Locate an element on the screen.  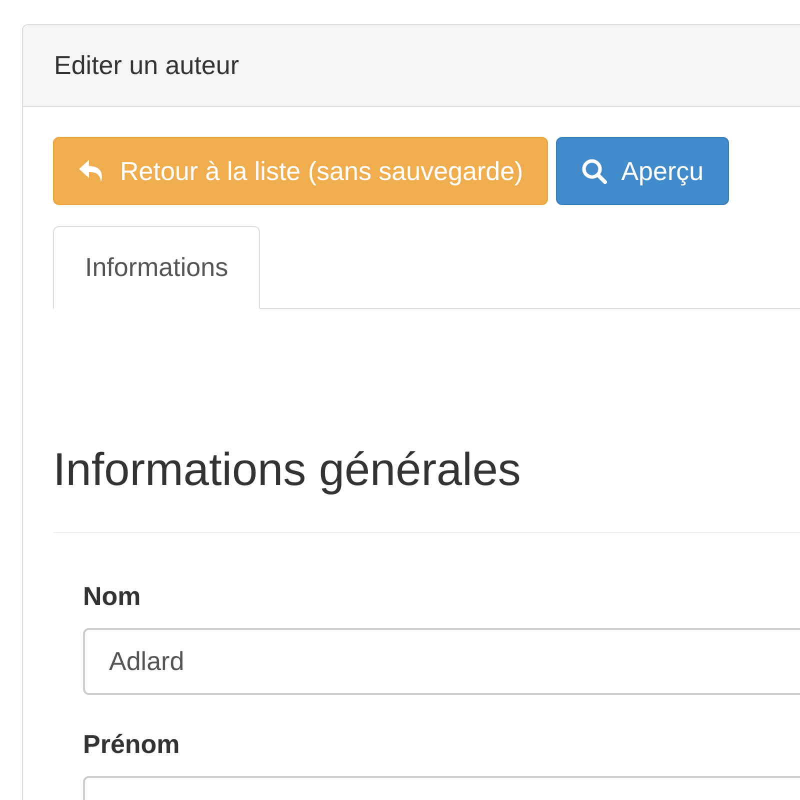
panel-title: Editer un auteur is located at coordinates (147, 65).